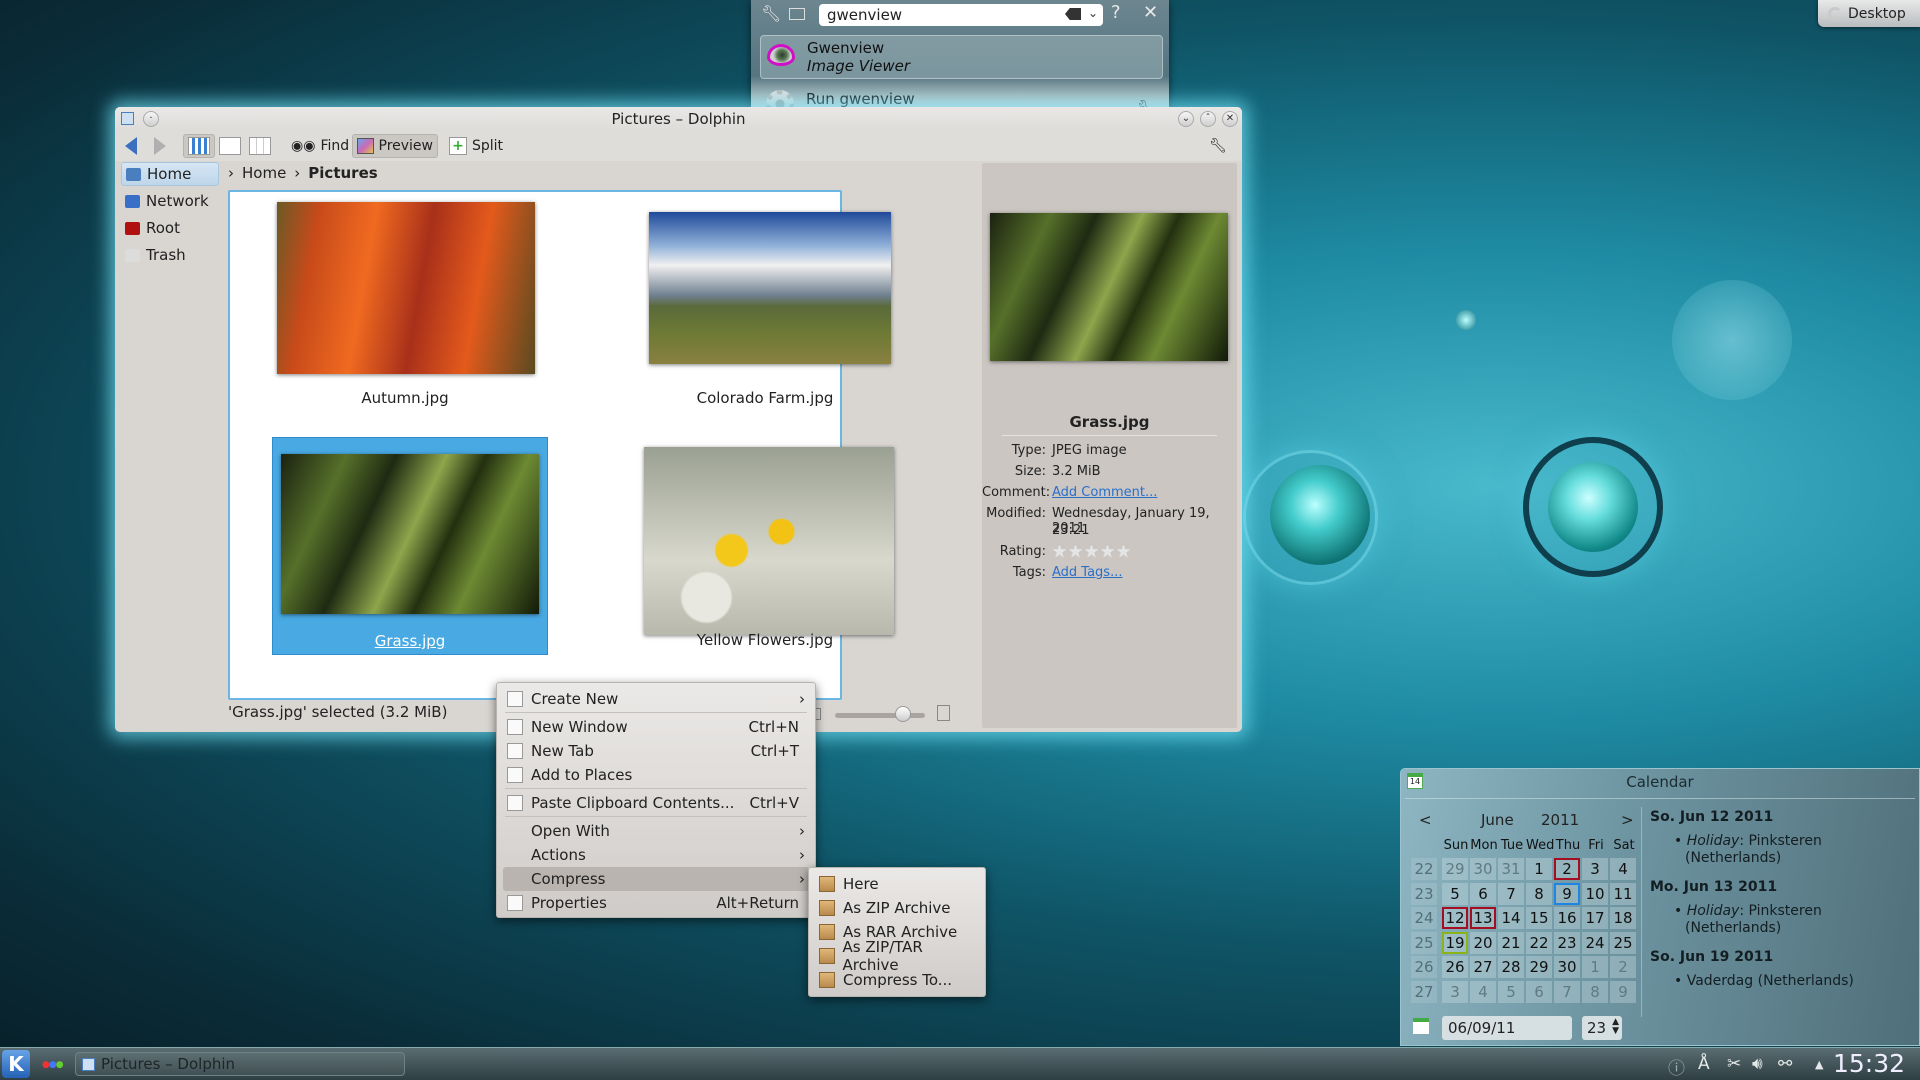 This screenshot has width=1920, height=1080. Describe the element at coordinates (656, 855) in the screenshot. I see `menu-item-actions: Actions ›` at that location.